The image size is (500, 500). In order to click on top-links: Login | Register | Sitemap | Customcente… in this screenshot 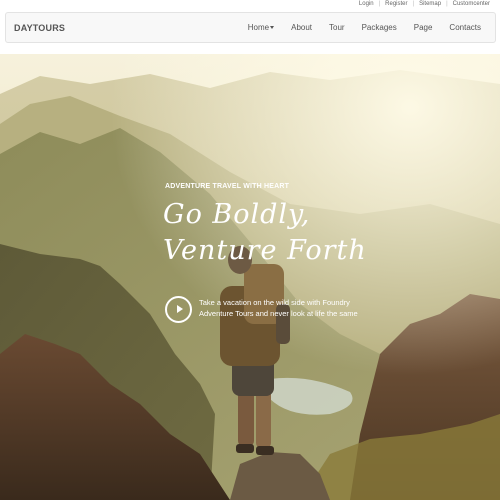, I will do `click(424, 4)`.